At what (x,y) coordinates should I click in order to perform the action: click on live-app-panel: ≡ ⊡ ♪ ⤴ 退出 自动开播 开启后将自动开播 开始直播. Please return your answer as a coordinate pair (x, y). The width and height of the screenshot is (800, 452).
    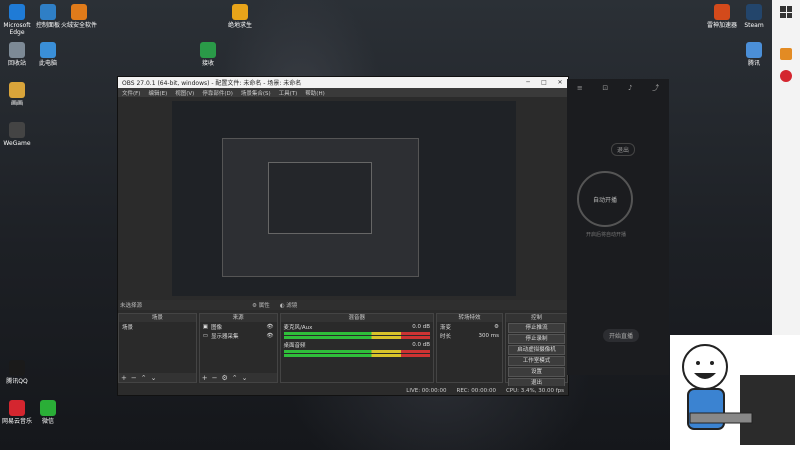
    Looking at the image, I should click on (618, 227).